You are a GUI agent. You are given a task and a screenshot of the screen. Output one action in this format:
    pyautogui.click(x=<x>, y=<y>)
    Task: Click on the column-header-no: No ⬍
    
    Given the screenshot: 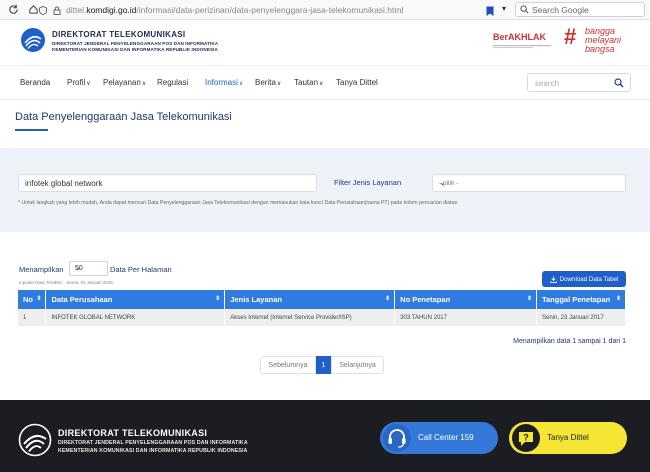 What is the action you would take?
    pyautogui.click(x=32, y=299)
    